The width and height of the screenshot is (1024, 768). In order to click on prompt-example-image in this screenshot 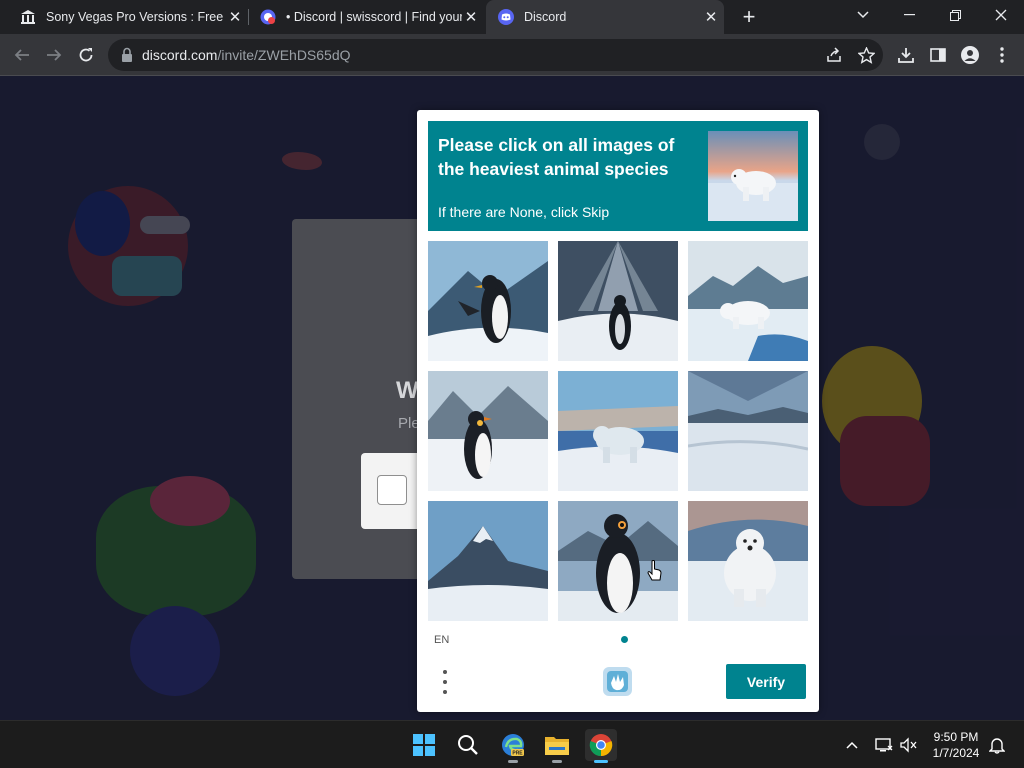, I will do `click(753, 176)`.